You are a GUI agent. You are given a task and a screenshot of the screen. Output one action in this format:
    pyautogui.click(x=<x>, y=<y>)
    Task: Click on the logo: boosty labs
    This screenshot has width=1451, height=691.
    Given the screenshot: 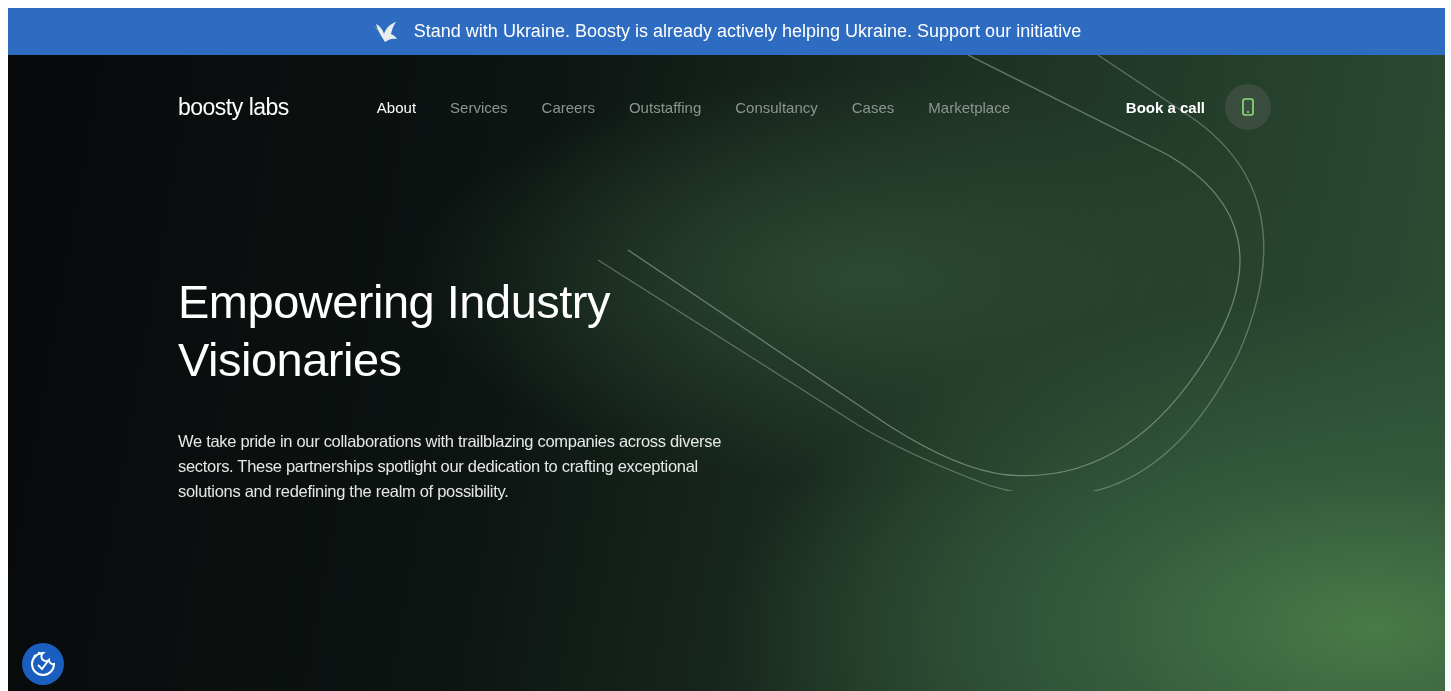 What is the action you would take?
    pyautogui.click(x=233, y=107)
    